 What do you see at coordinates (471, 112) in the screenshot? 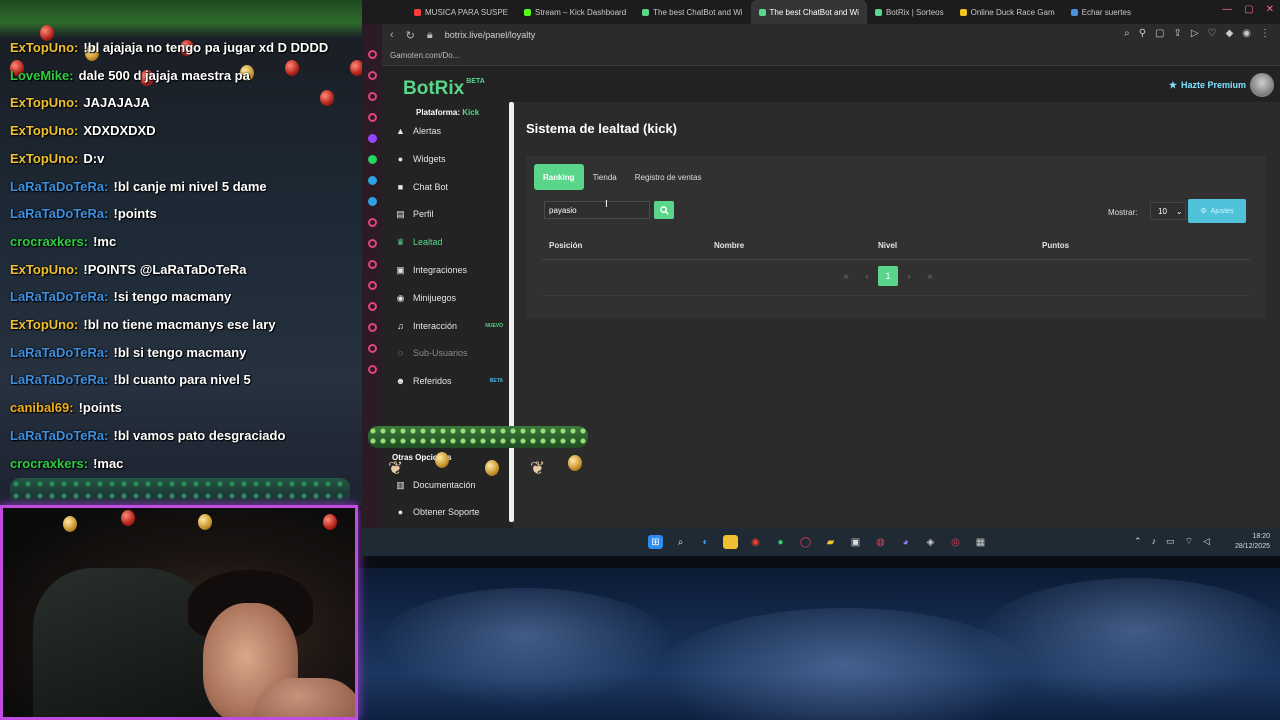
I see `platform-value: Kick` at bounding box center [471, 112].